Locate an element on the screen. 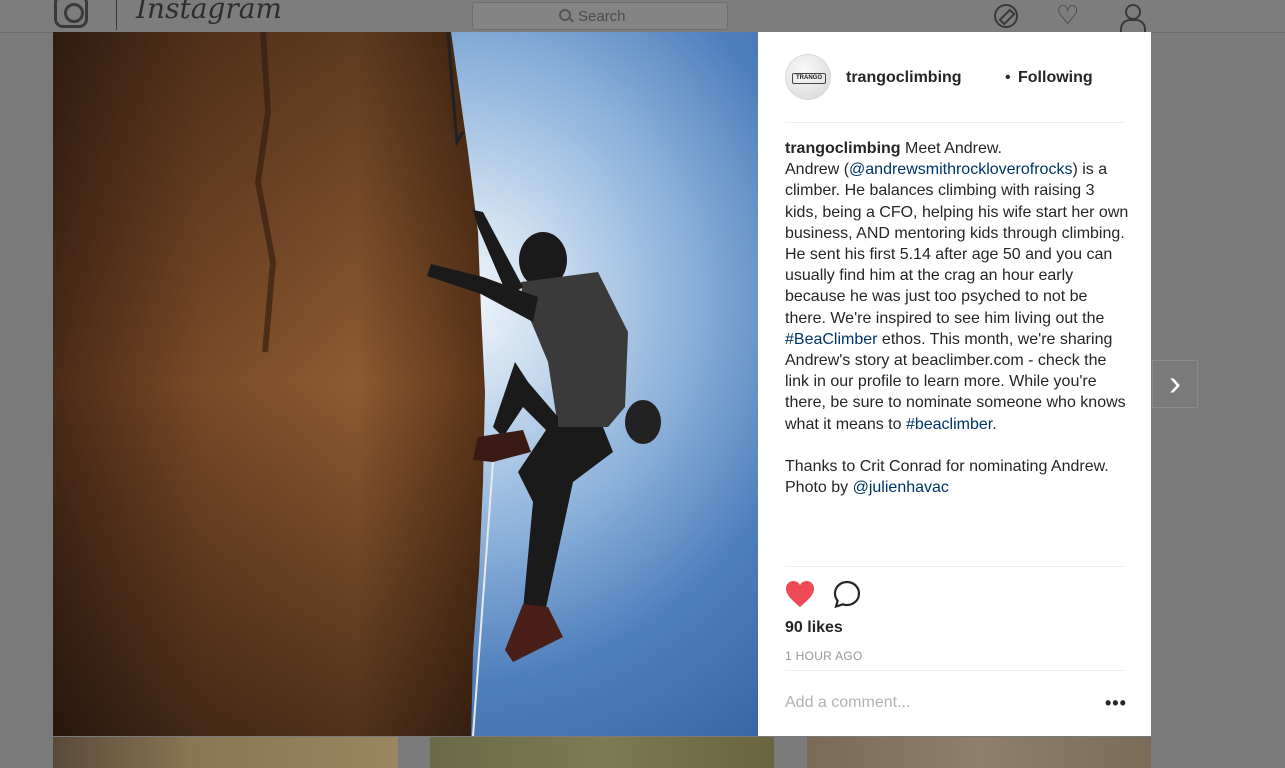  heart-outline-icon: ♡ is located at coordinates (1068, 15).